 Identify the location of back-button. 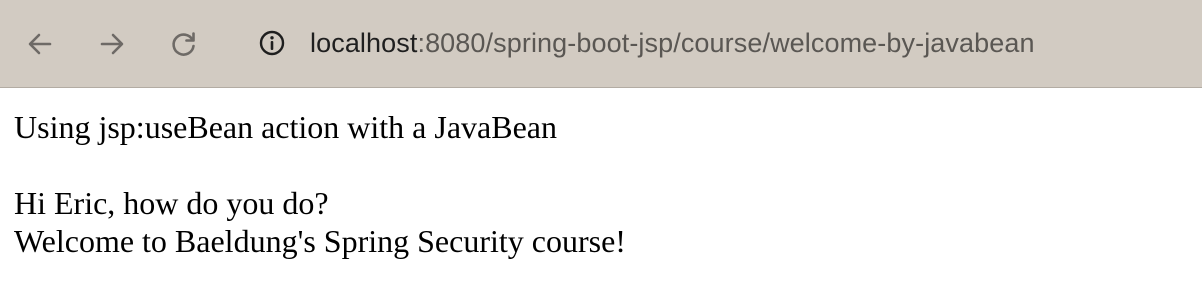
(40, 44).